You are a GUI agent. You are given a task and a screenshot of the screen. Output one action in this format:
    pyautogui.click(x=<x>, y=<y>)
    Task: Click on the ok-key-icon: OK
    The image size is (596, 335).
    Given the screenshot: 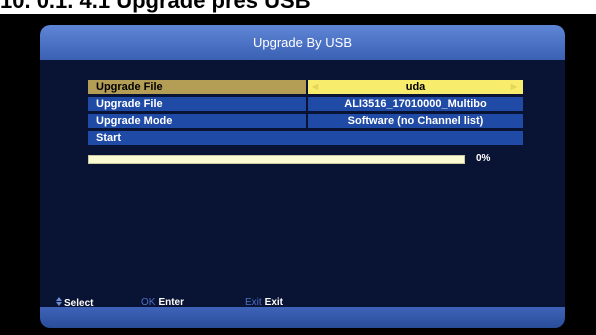 What is the action you would take?
    pyautogui.click(x=148, y=302)
    